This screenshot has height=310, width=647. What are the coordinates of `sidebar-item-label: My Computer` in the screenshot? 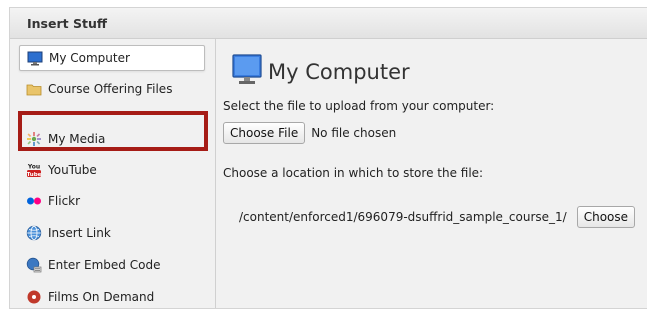 It's located at (89, 58).